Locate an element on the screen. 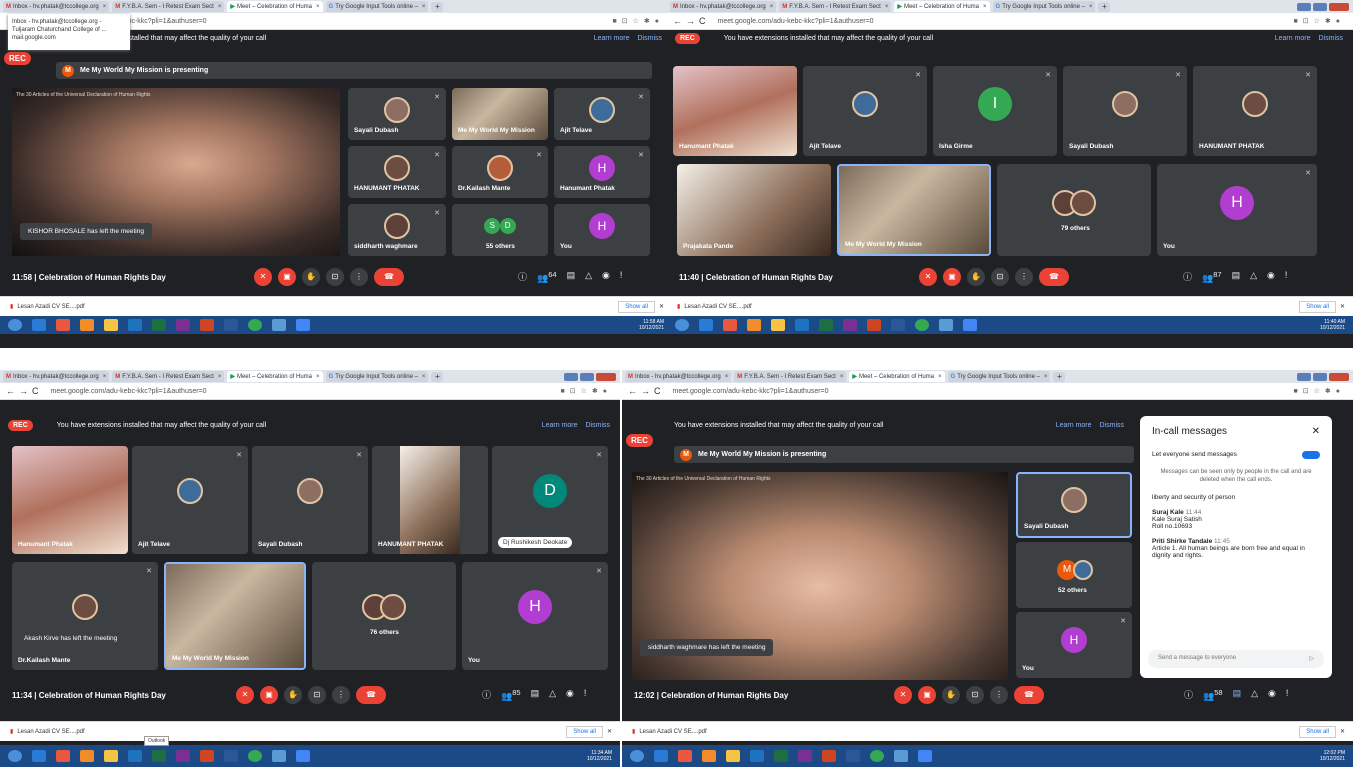 The height and width of the screenshot is (767, 1353). chat-icon: ▤ is located at coordinates (1237, 695).